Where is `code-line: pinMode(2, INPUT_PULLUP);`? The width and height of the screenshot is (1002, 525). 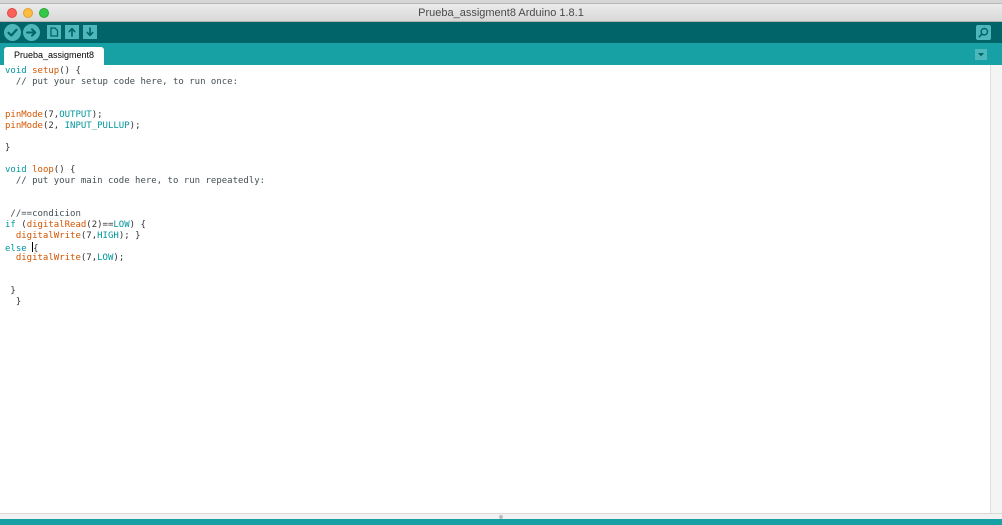 code-line: pinMode(2, INPUT_PULLUP); is located at coordinates (135, 126).